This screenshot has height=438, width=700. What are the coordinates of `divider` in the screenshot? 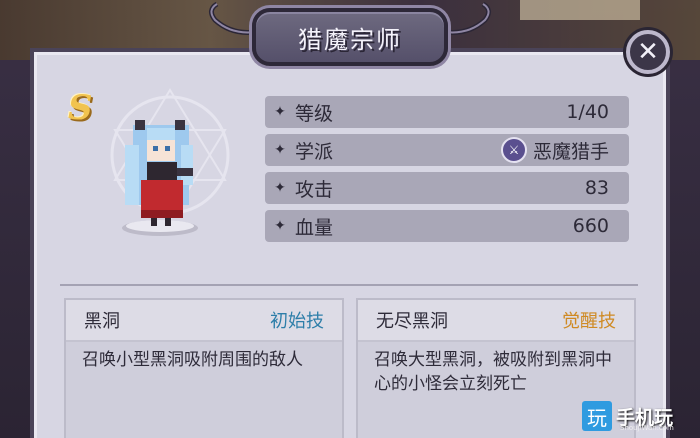 It's located at (349, 285).